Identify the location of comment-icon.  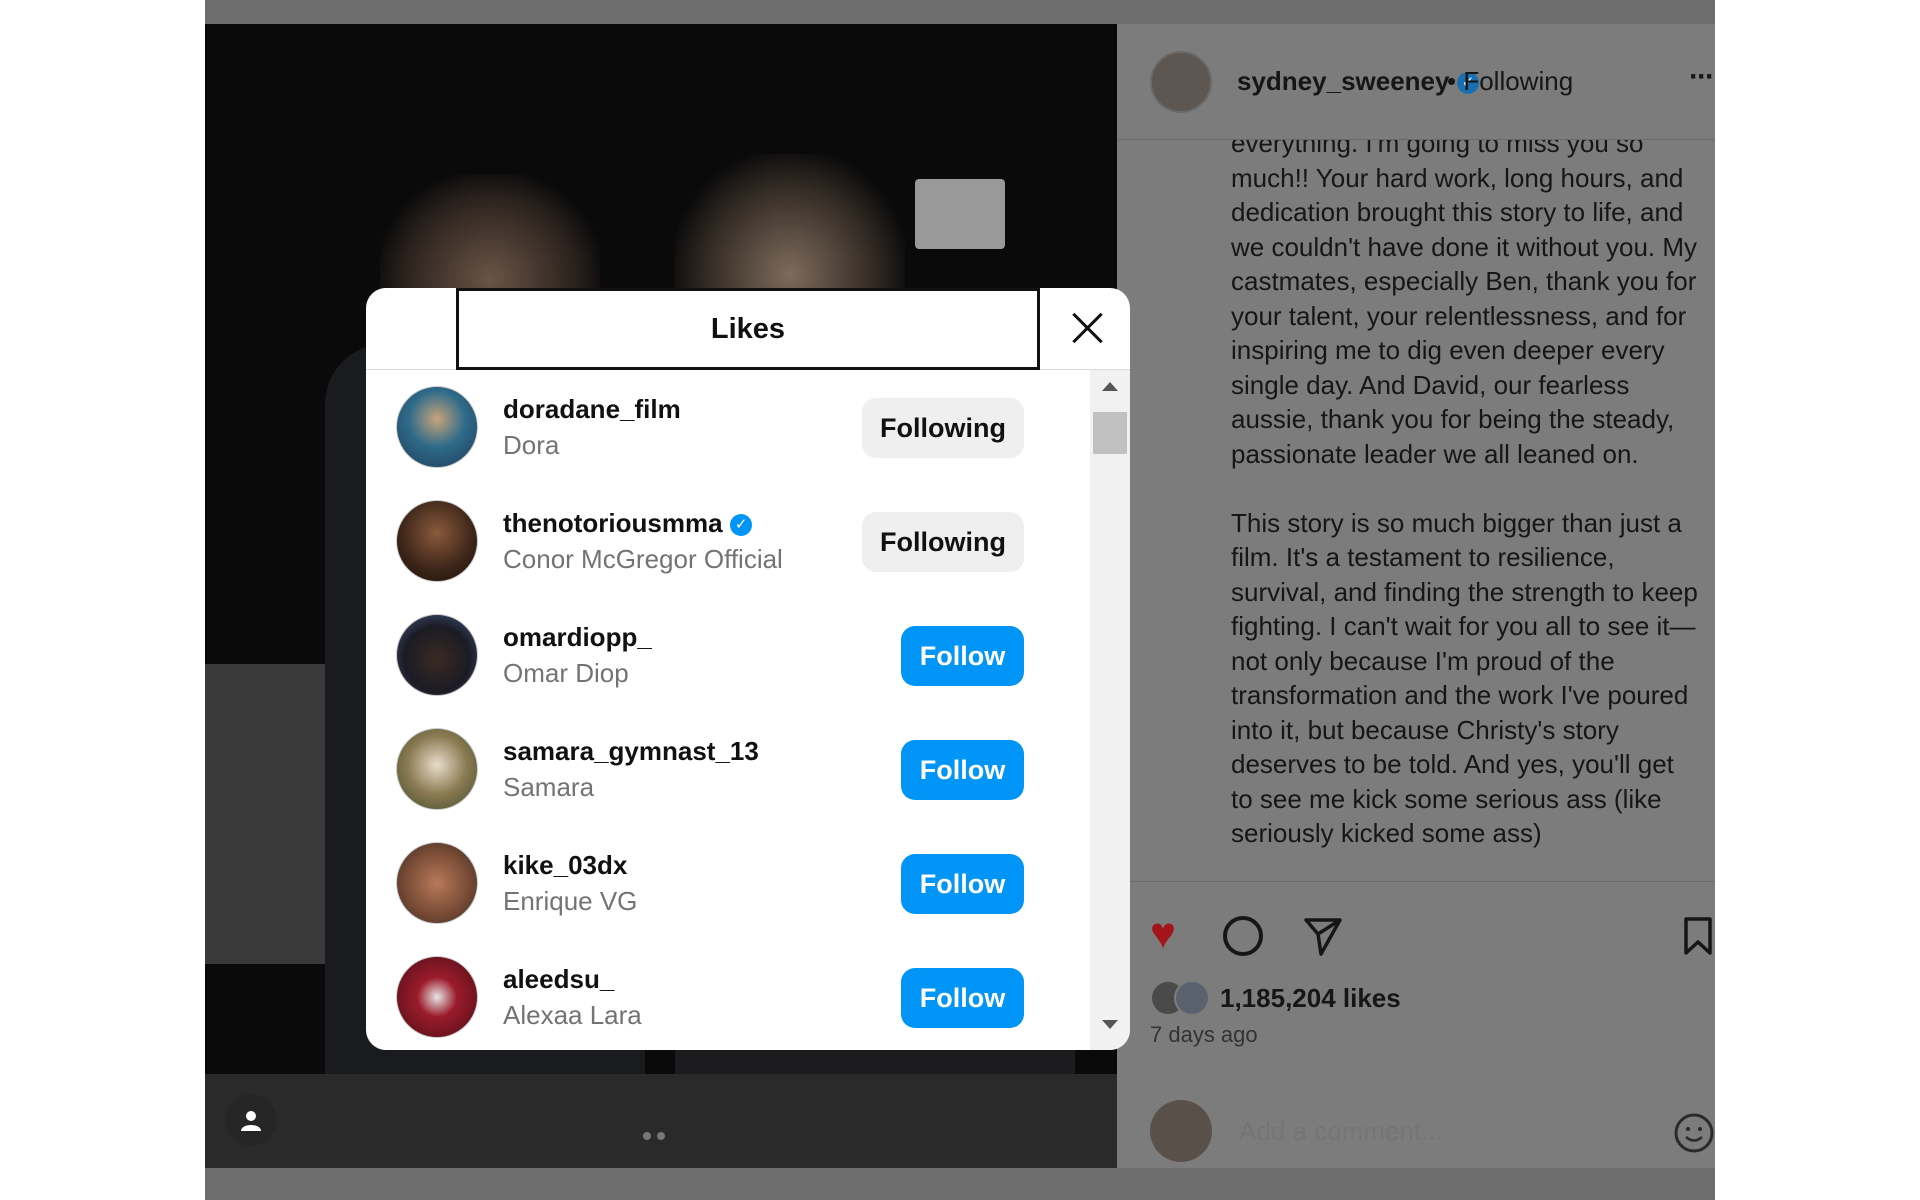
(1243, 936).